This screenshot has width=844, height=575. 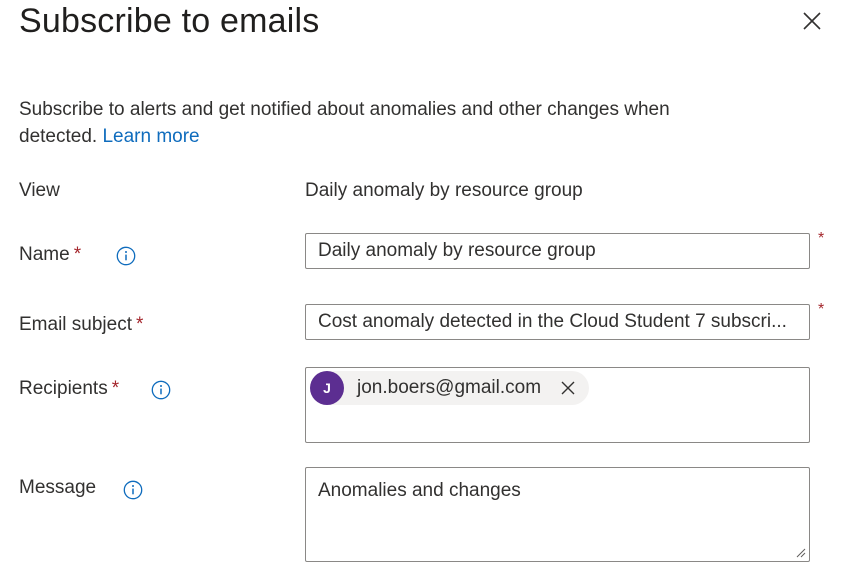 I want to click on recipients-field: J jon.boers@gmail.com, so click(x=557, y=405).